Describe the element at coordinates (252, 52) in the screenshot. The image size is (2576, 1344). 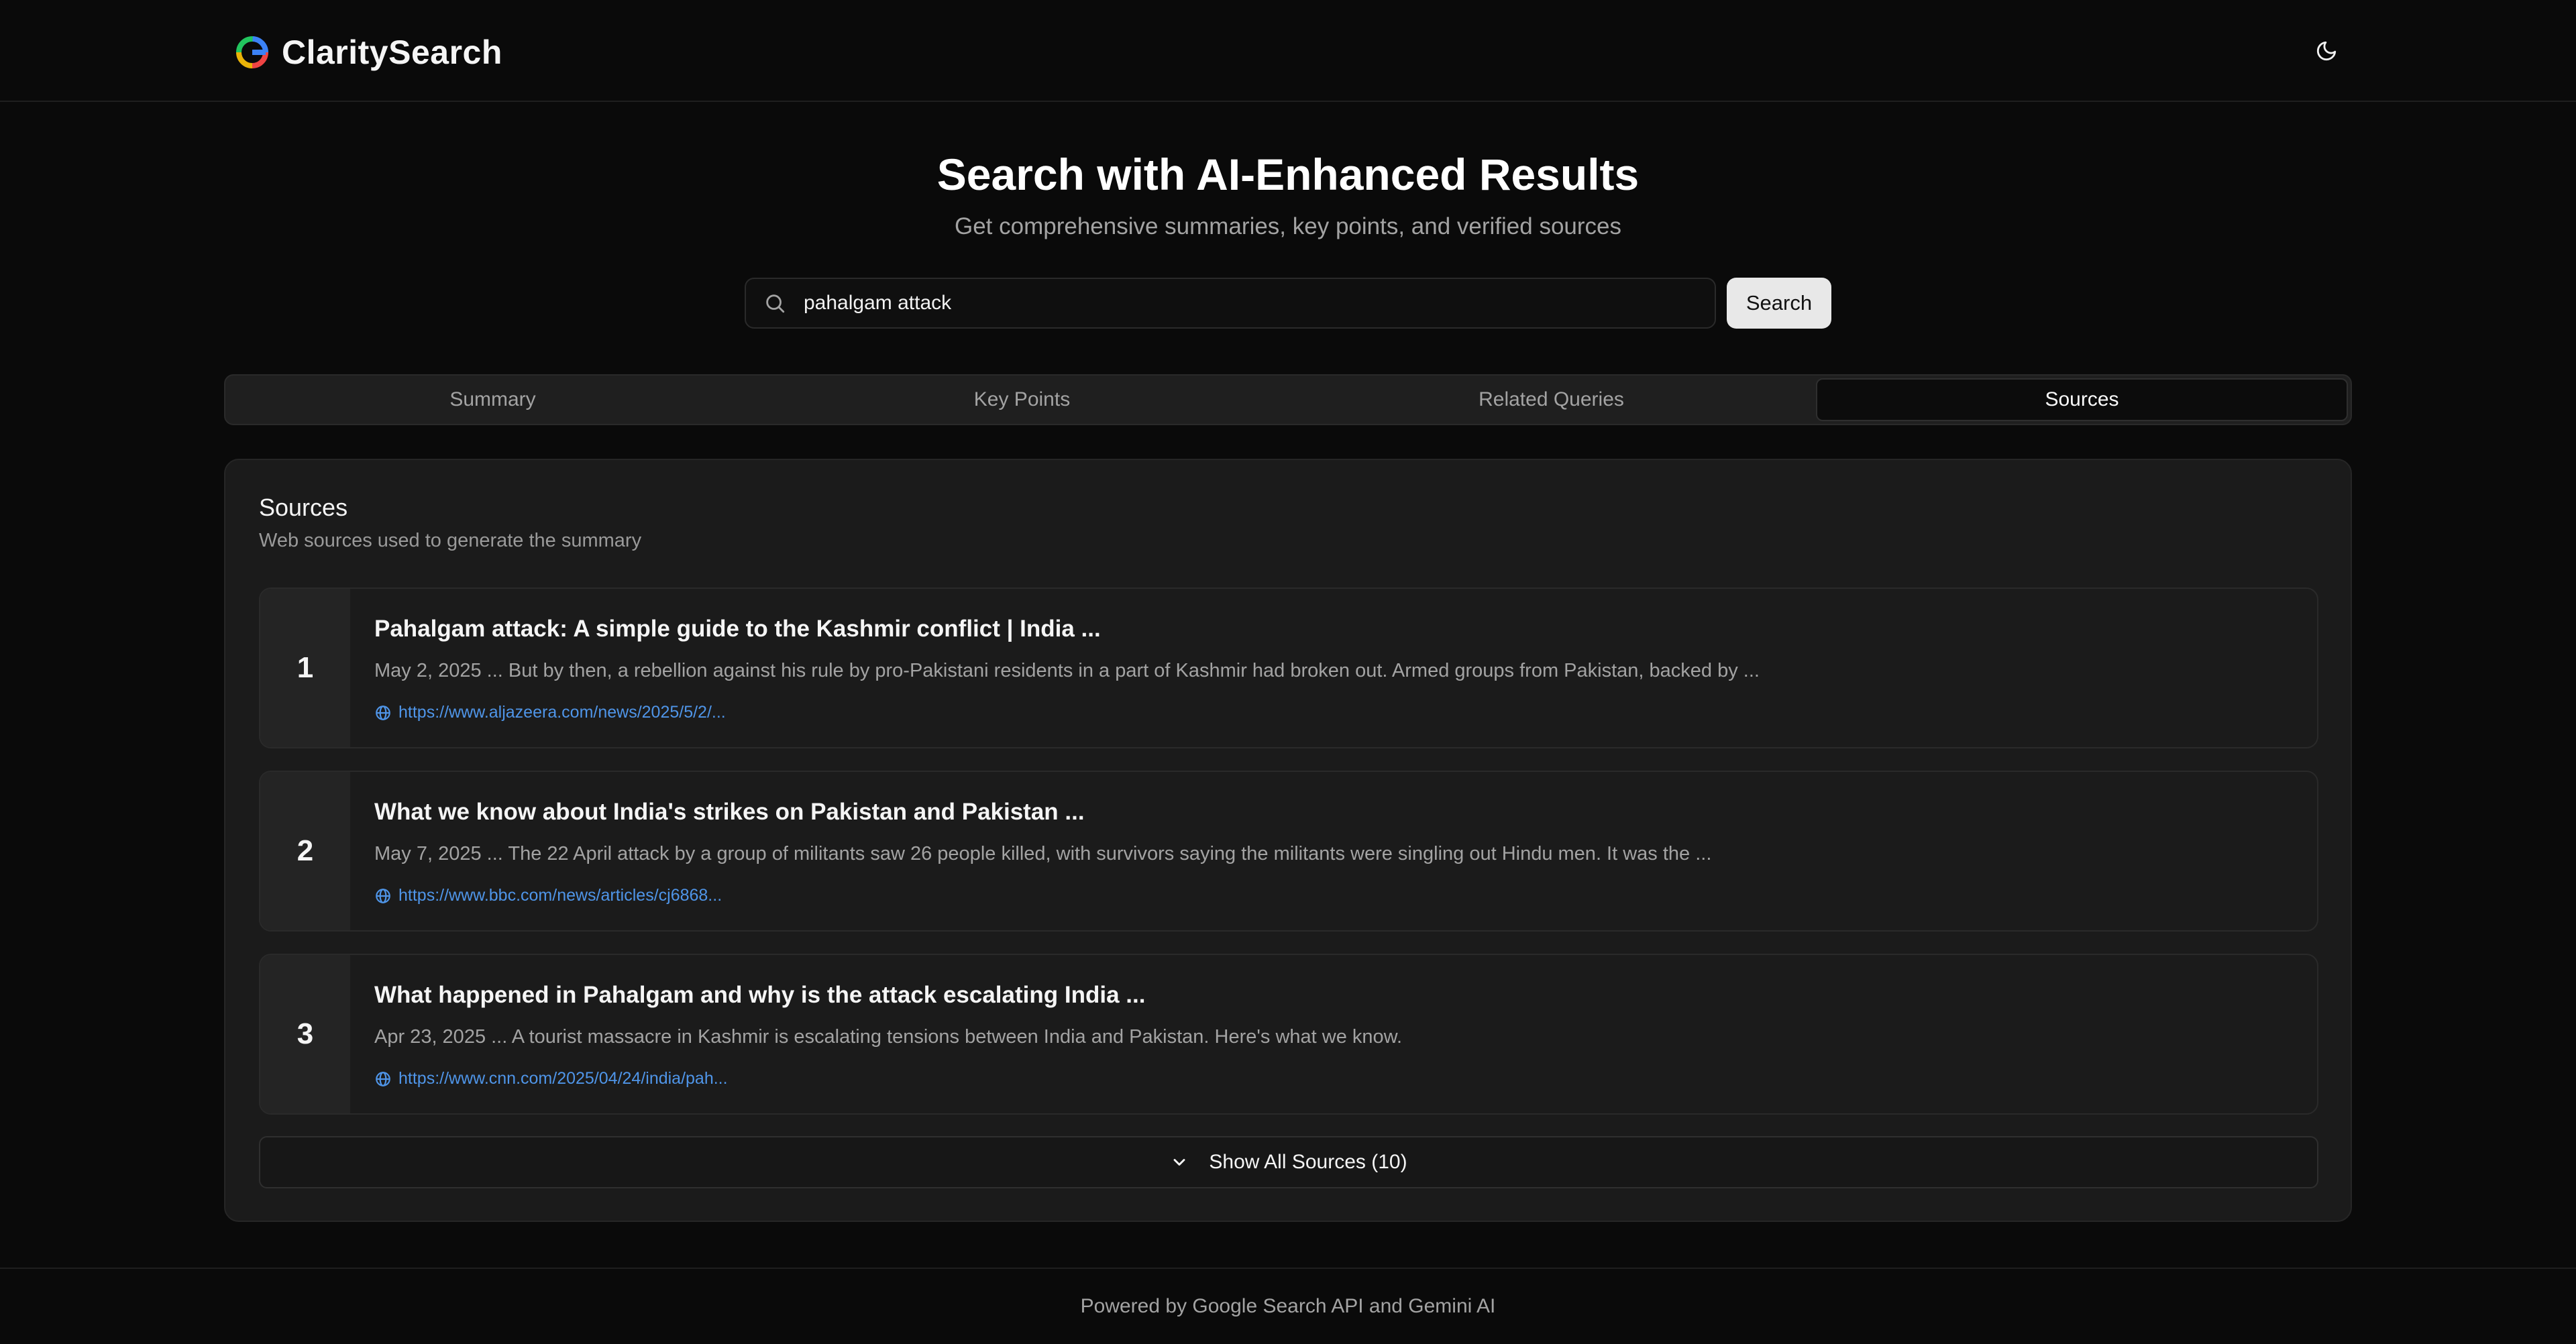
I see `logo-icon` at that location.